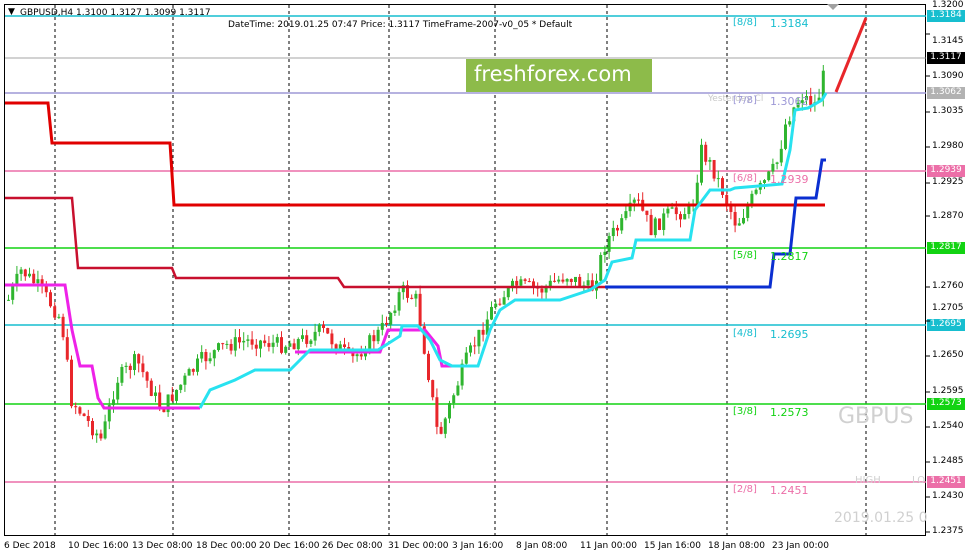 The height and width of the screenshot is (558, 970). I want to click on axis-box-3-8: 1.2573, so click(946, 403).